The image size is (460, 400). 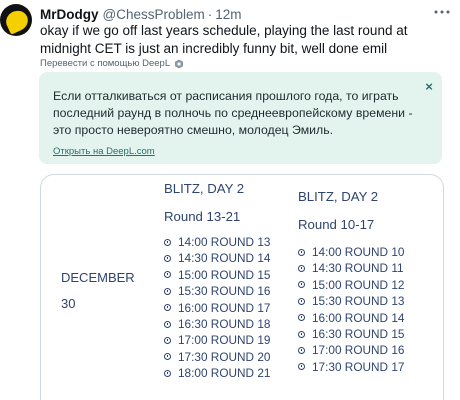 I want to click on round-item: 14:00 ROUND 10, so click(x=351, y=252).